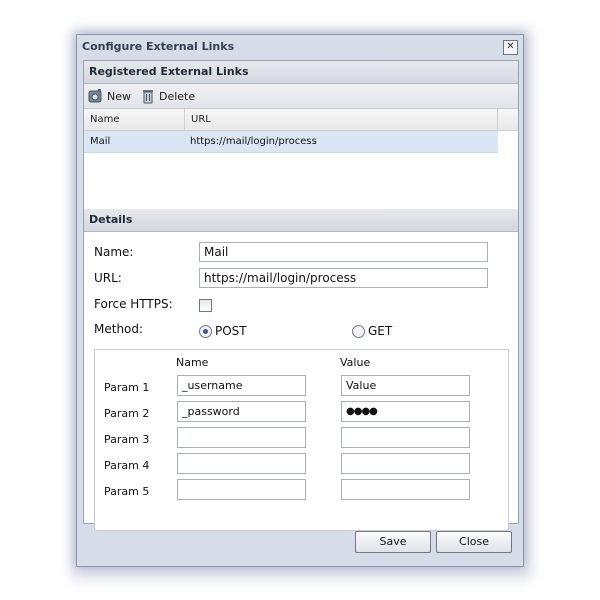 This screenshot has width=600, height=600. I want to click on params-name-header: Name, so click(192, 362).